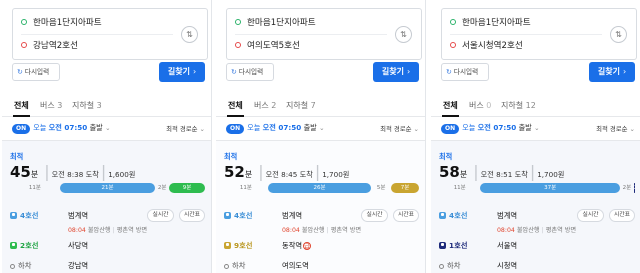  Describe the element at coordinates (20, 172) in the screenshot. I see `duration-number: 45` at that location.